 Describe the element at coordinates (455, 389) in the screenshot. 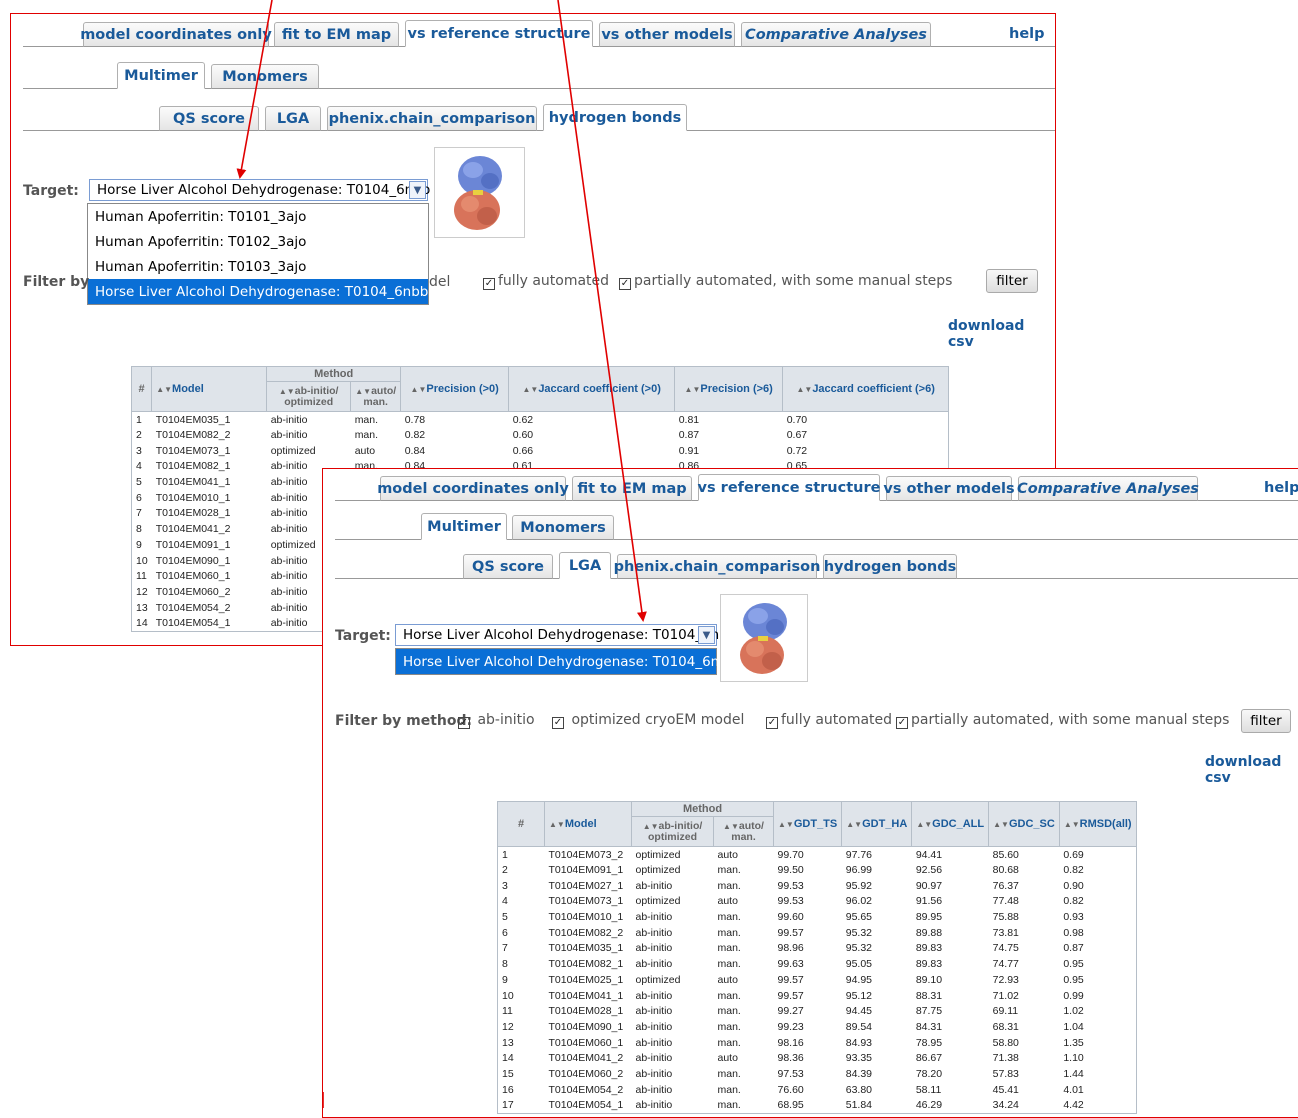

I see `col-precision-0: ▲▼Precision (>0)` at that location.